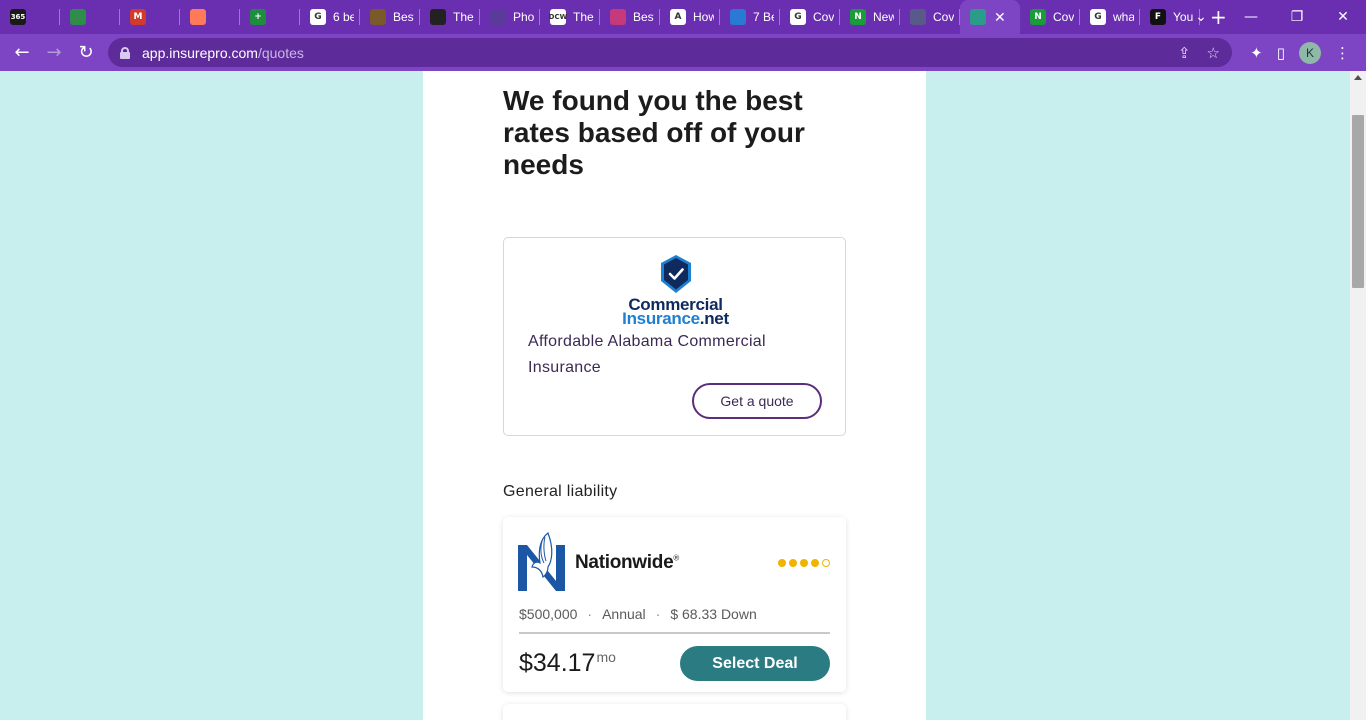 The image size is (1366, 720). I want to click on back-button: ←, so click(22, 53).